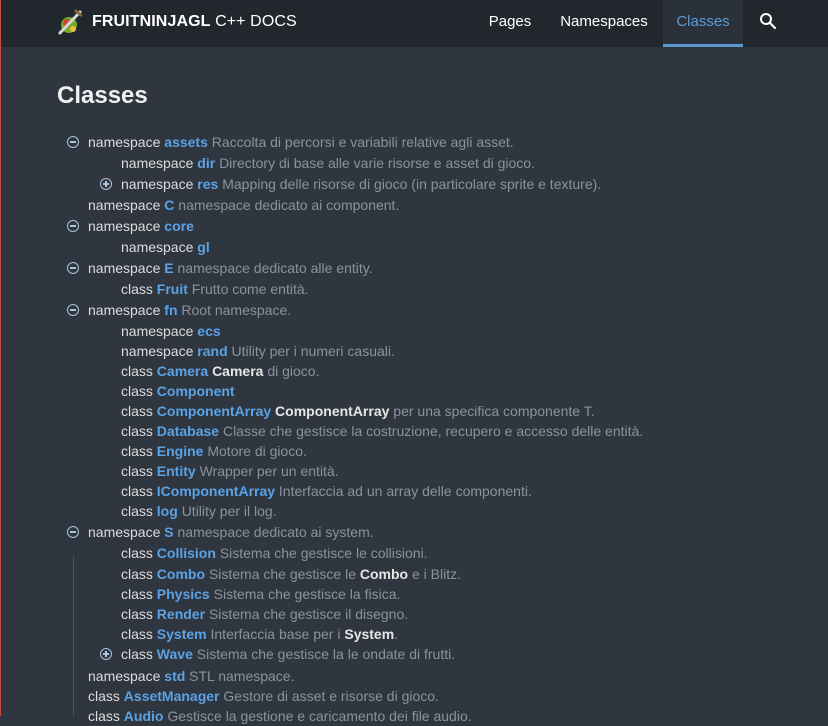 The width and height of the screenshot is (828, 726). Describe the element at coordinates (307, 594) in the screenshot. I see `entry-description: Sistema che gestisce la fisica.` at that location.